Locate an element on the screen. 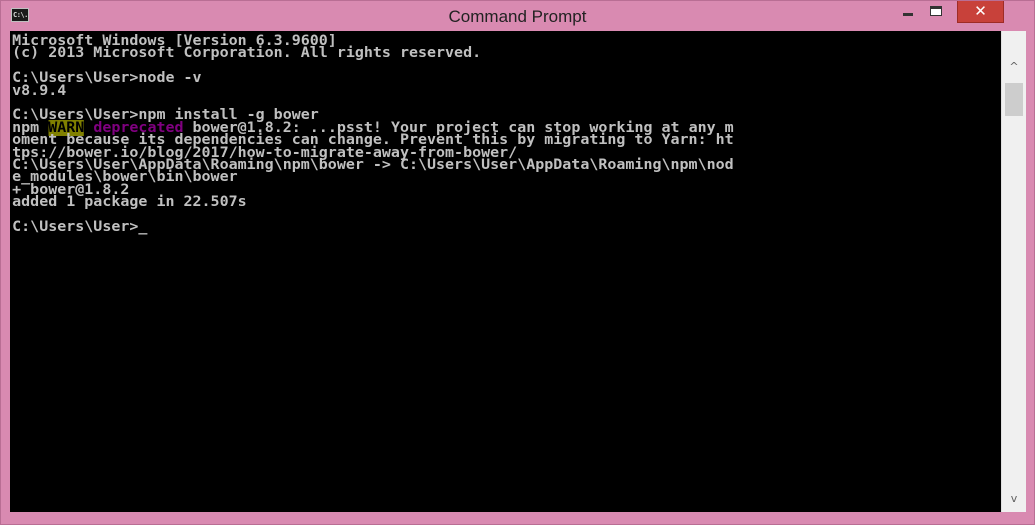  minimize-button is located at coordinates (908, 12).